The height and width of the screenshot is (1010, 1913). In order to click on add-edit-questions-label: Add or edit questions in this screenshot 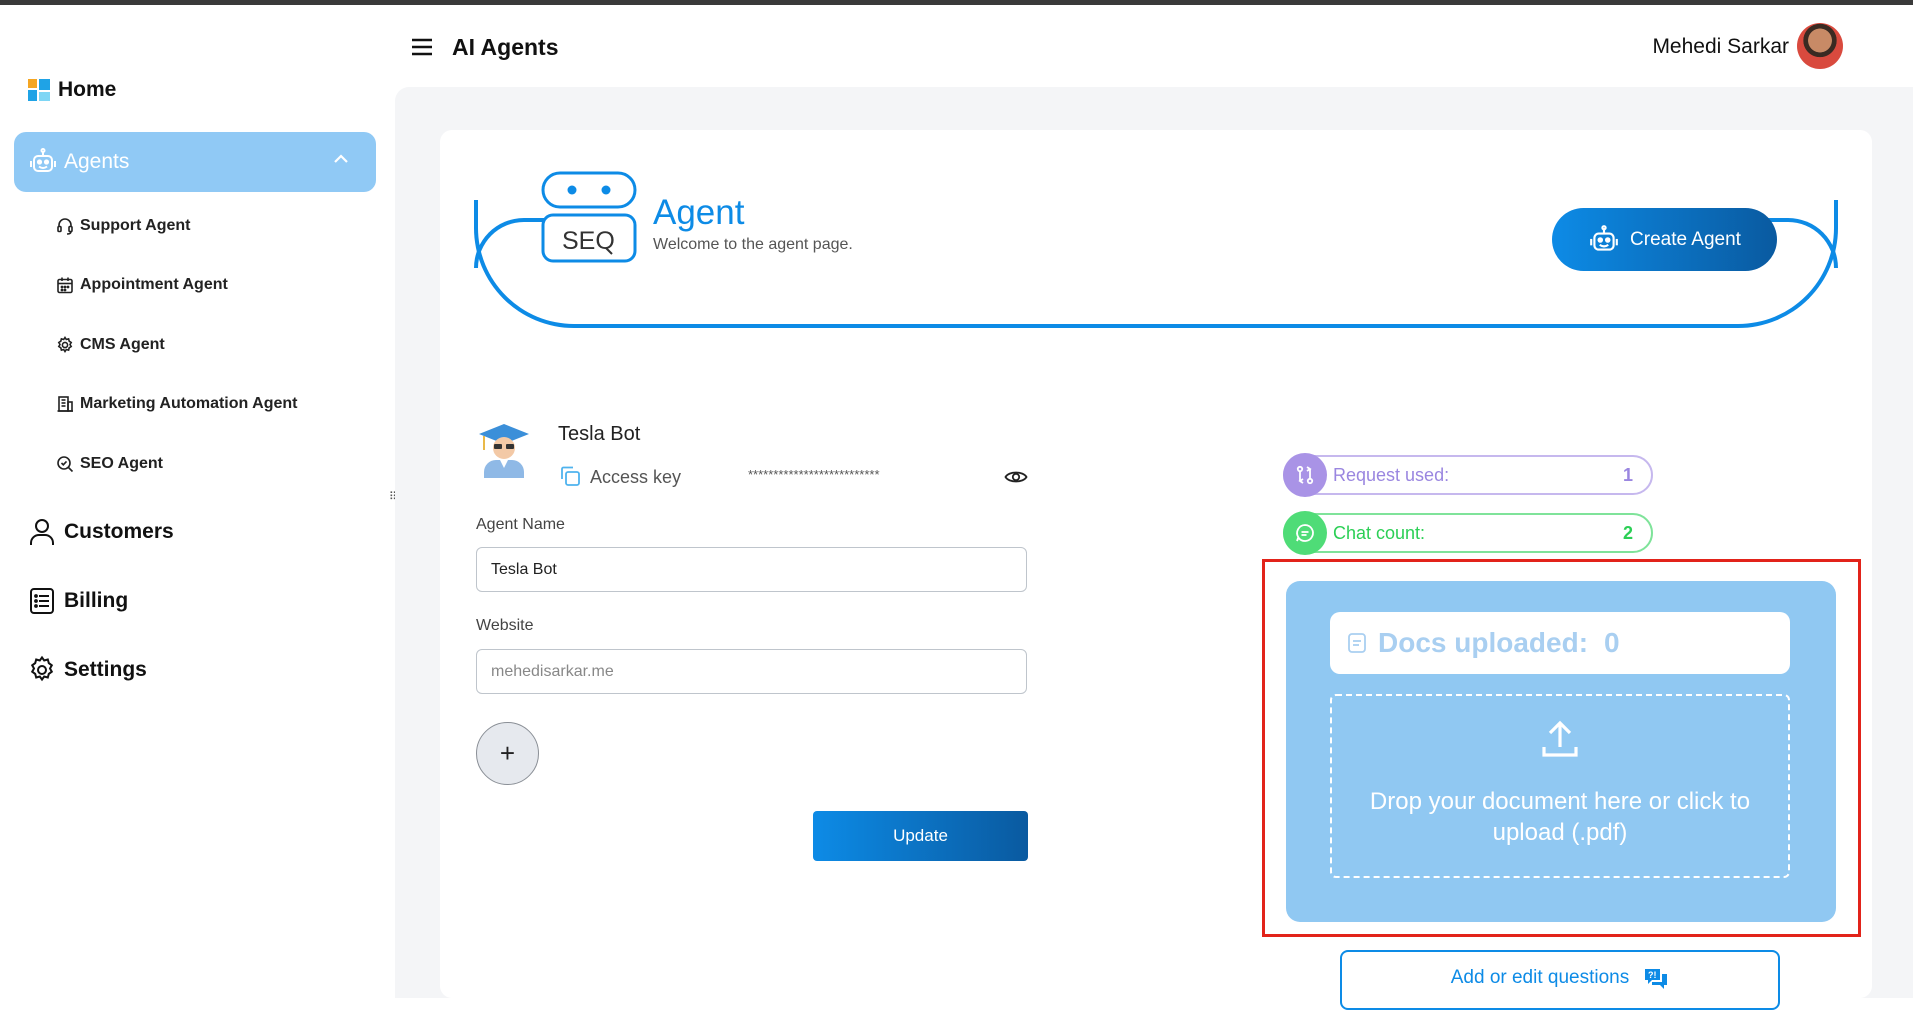, I will do `click(1540, 977)`.